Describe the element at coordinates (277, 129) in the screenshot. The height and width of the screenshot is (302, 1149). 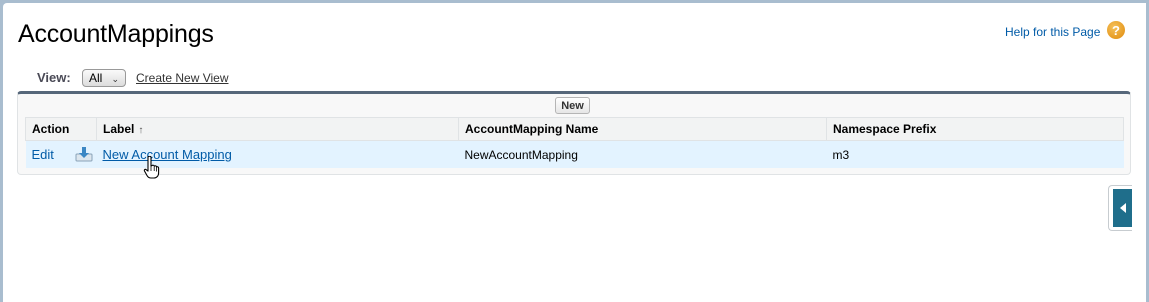
I see `column-header-label: Label ↑` at that location.